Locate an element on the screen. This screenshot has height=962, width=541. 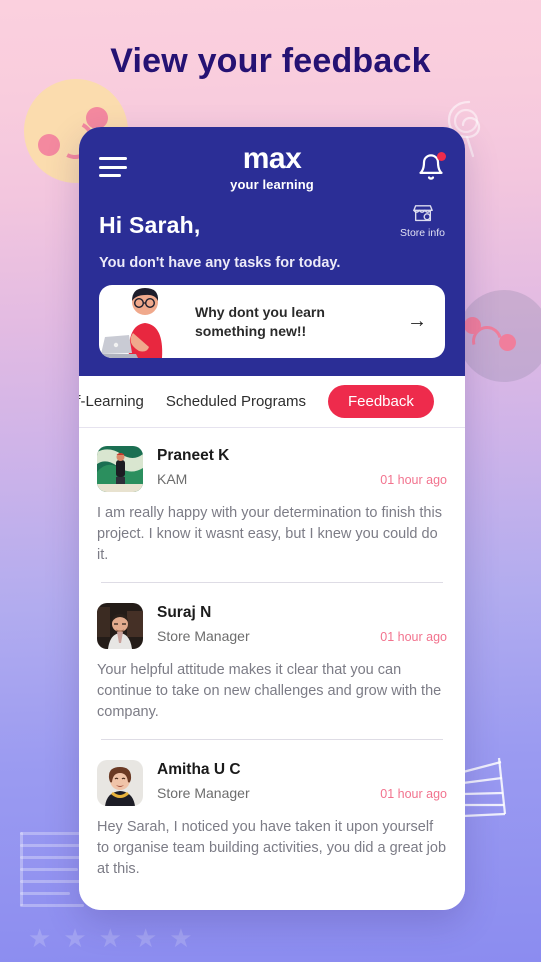
storefront-icon is located at coordinates (422, 213).